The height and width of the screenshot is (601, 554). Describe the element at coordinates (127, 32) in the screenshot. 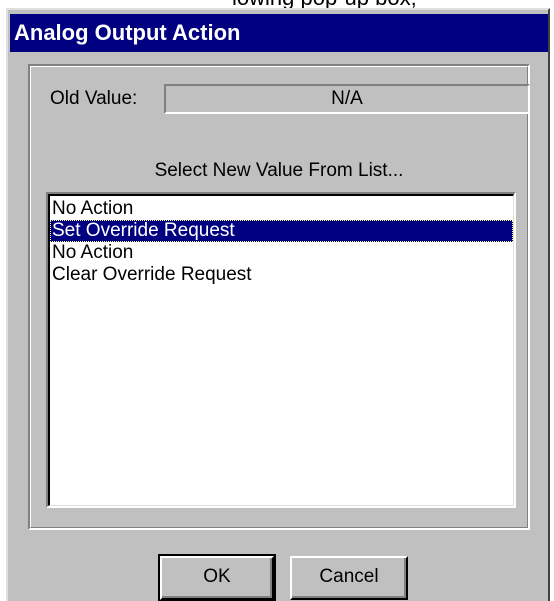

I see `dialog-title: Analog Output Action` at that location.